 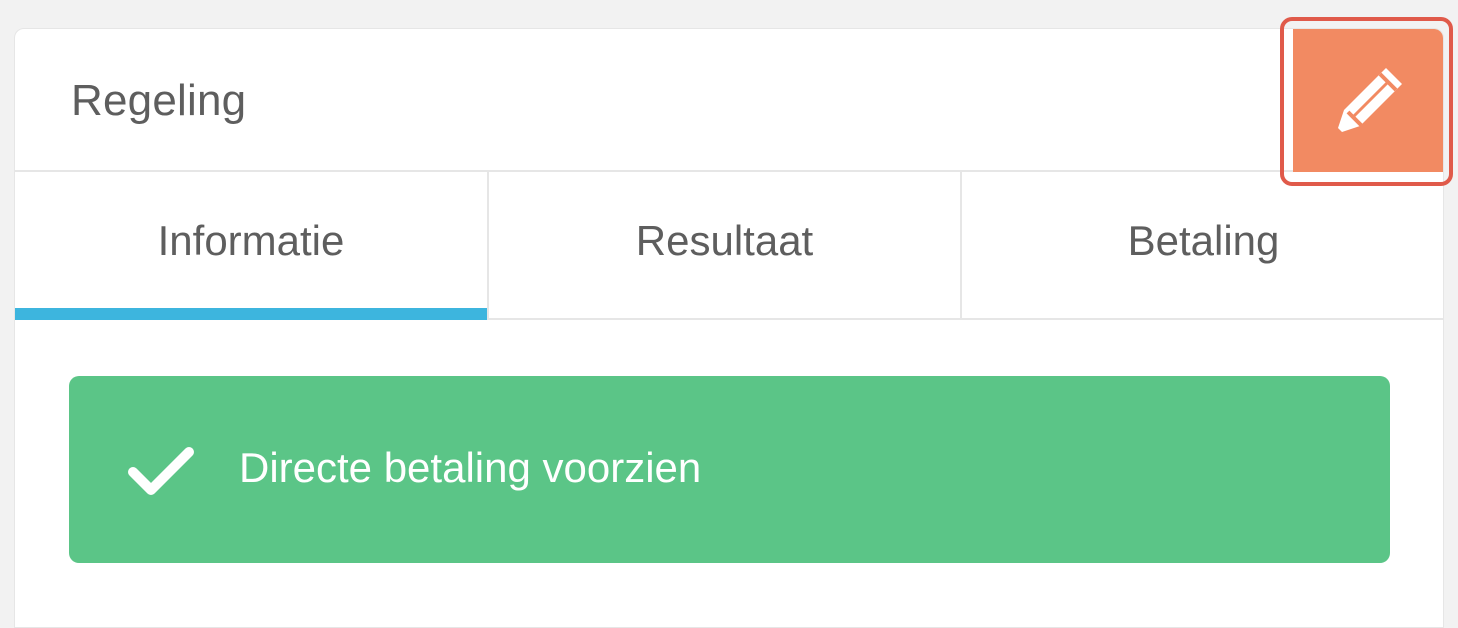 What do you see at coordinates (251, 314) in the screenshot?
I see `active-tab-indicator` at bounding box center [251, 314].